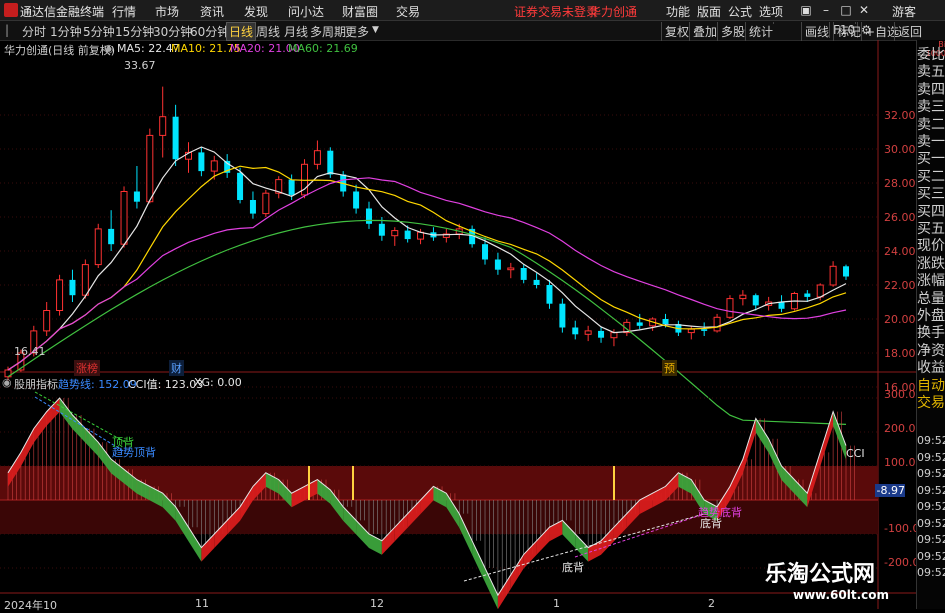 The width and height of the screenshot is (945, 613). Describe the element at coordinates (931, 194) in the screenshot. I see `panel-item: 买三` at that location.